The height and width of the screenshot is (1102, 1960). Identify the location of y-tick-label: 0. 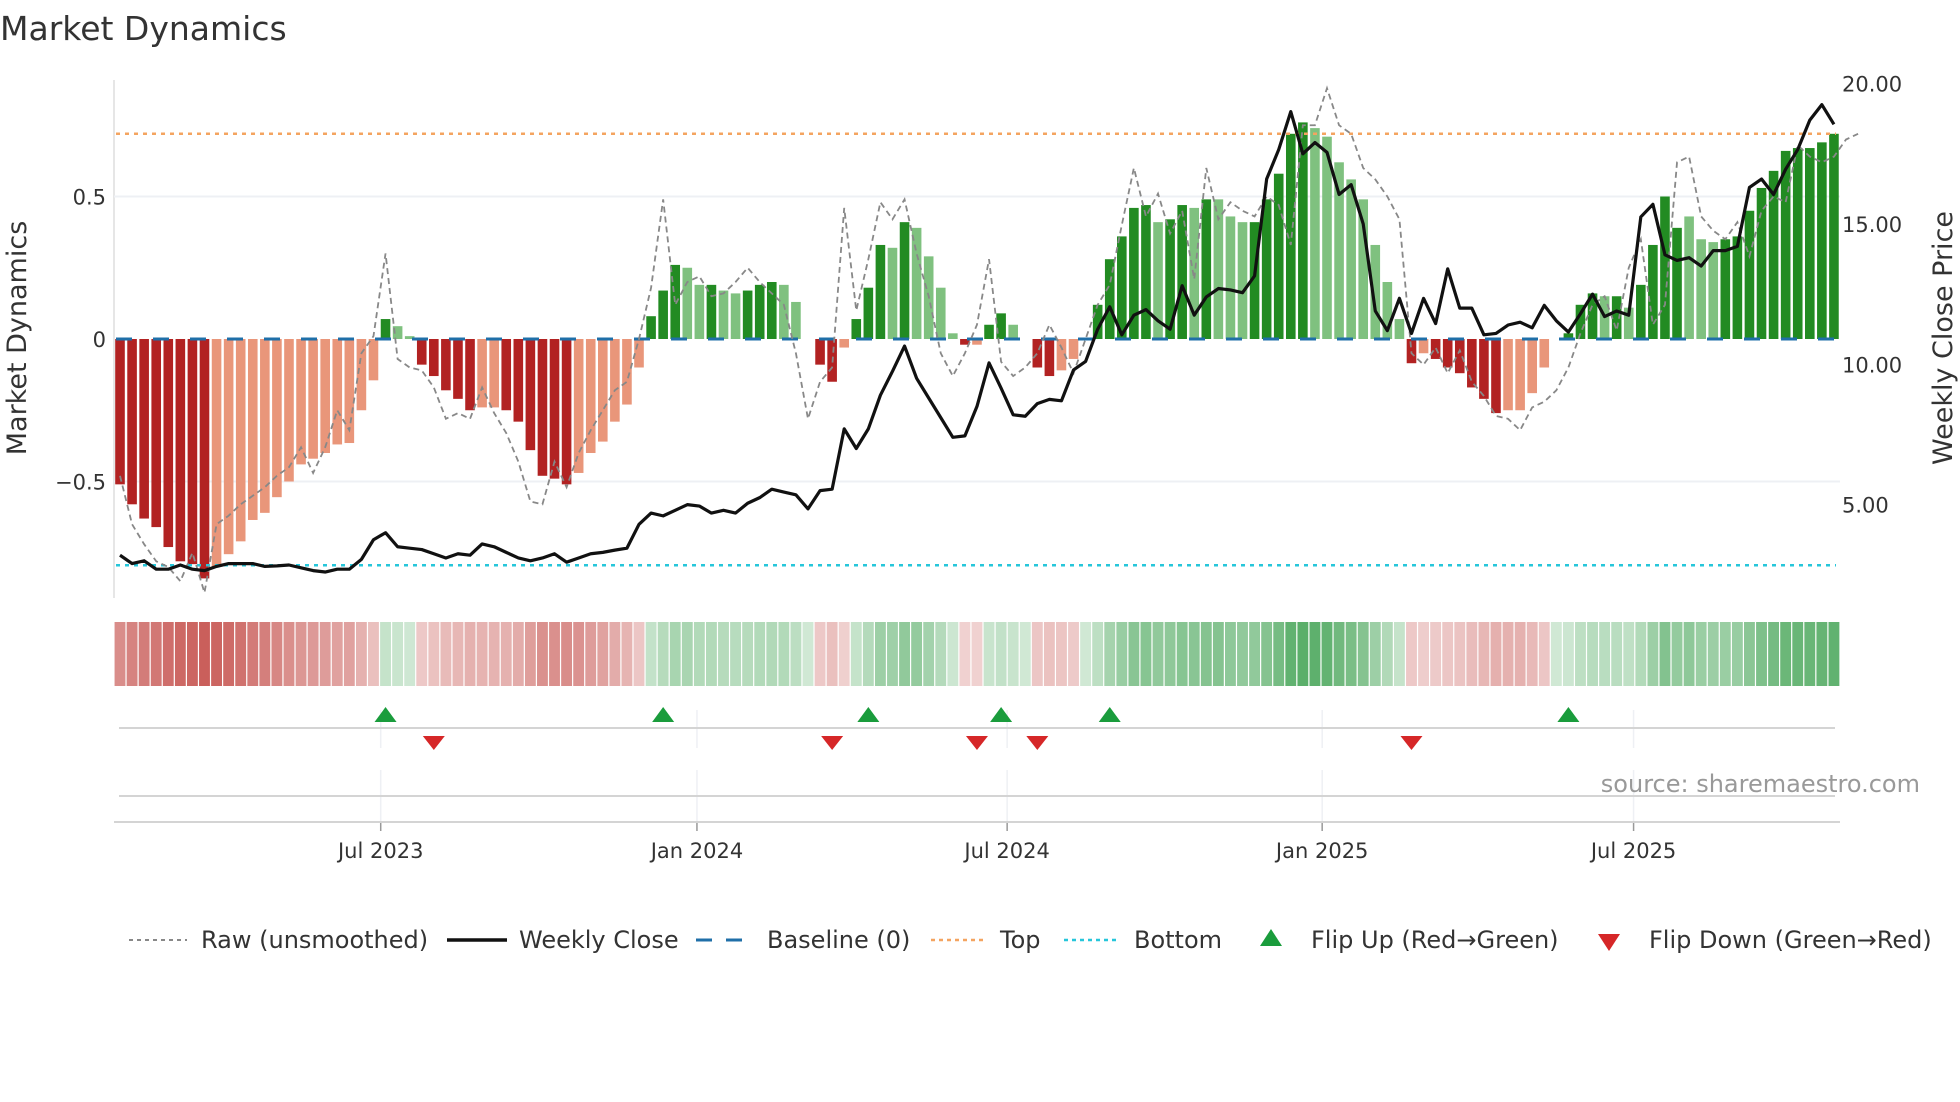
(99, 340).